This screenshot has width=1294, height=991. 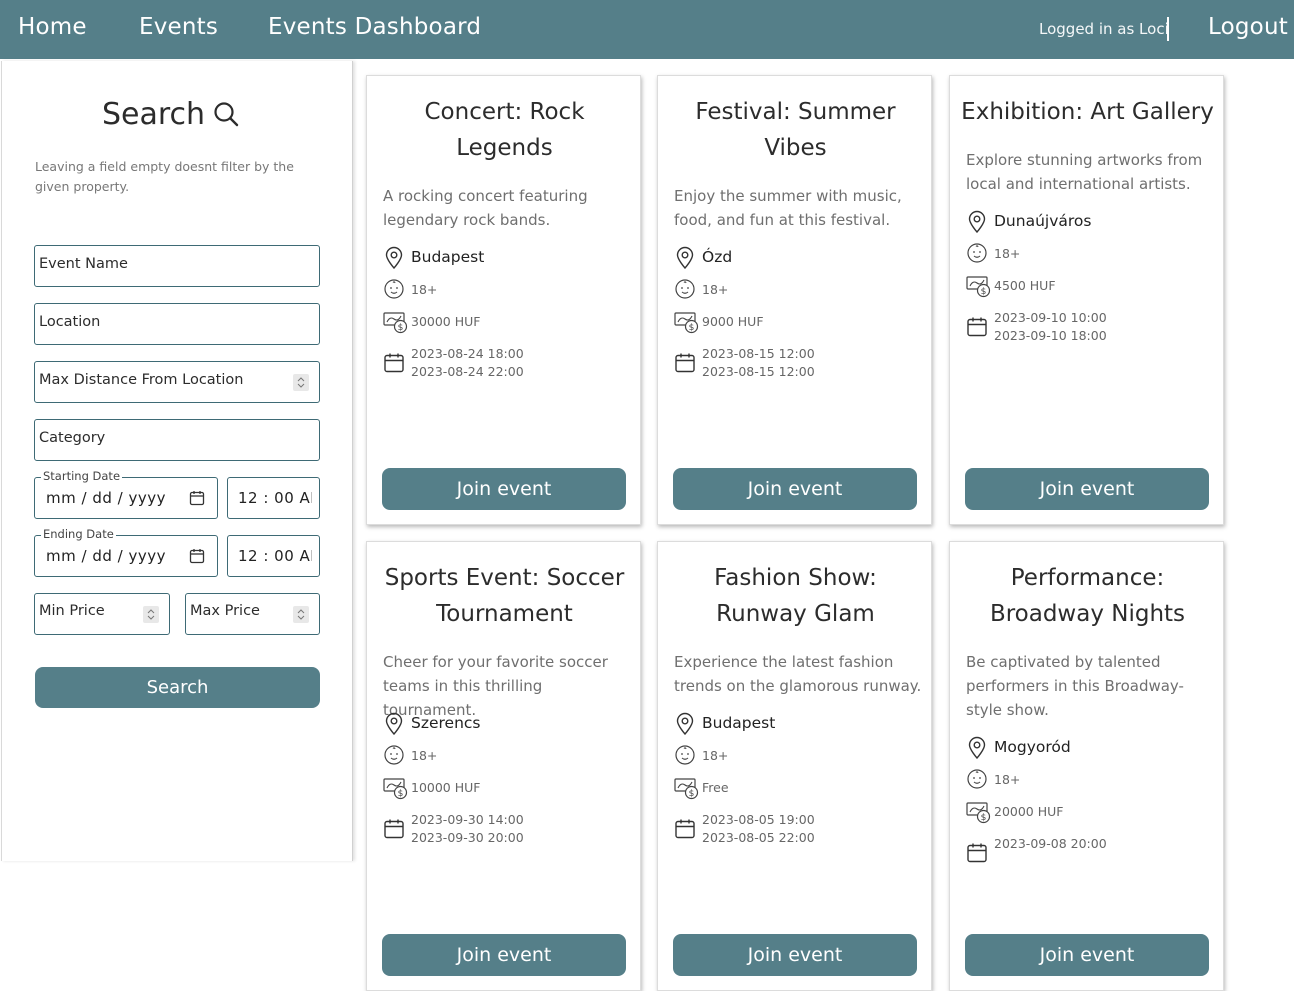 What do you see at coordinates (78, 534) in the screenshot?
I see `ending-date-label: Ending Date` at bounding box center [78, 534].